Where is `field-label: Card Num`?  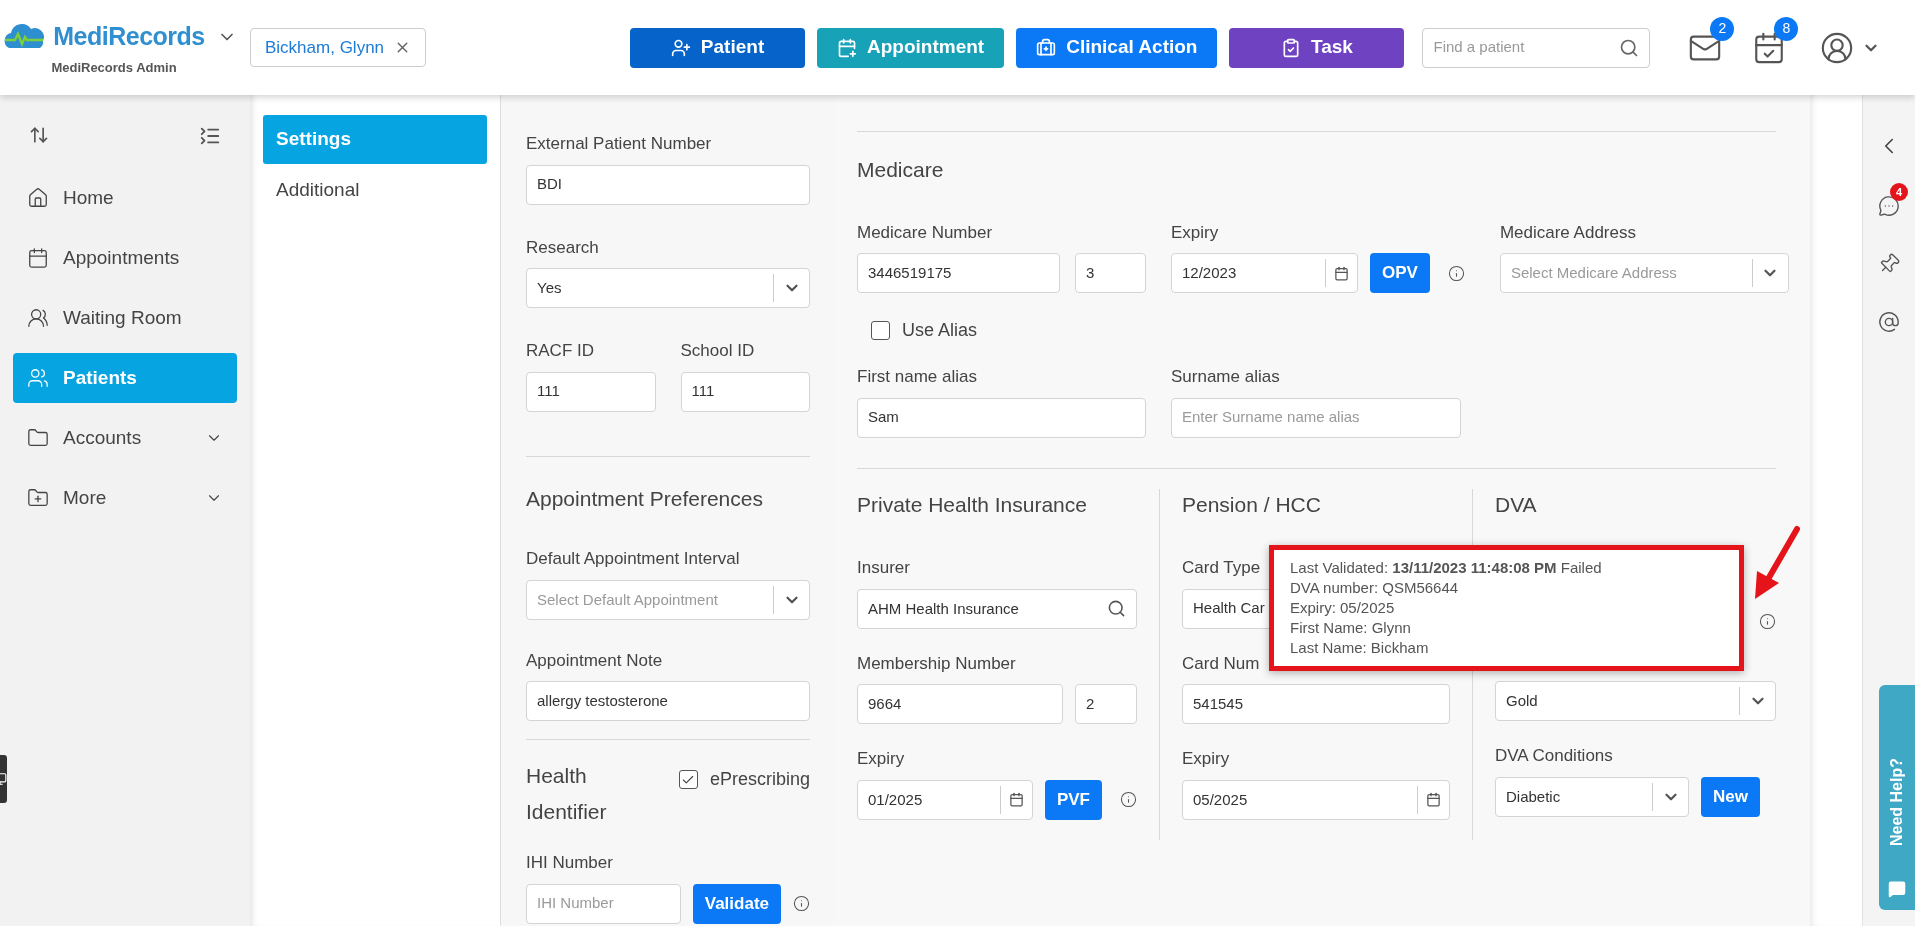 field-label: Card Num is located at coordinates (1221, 663).